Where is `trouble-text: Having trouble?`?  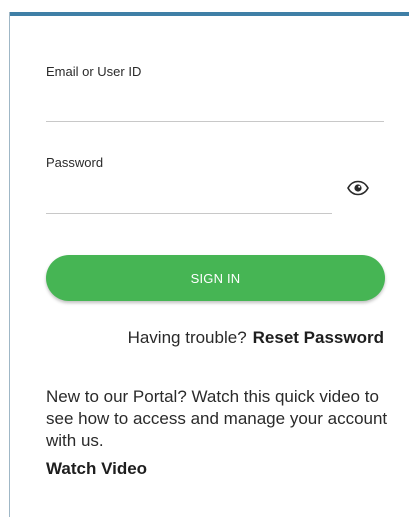 trouble-text: Having trouble? is located at coordinates (187, 337).